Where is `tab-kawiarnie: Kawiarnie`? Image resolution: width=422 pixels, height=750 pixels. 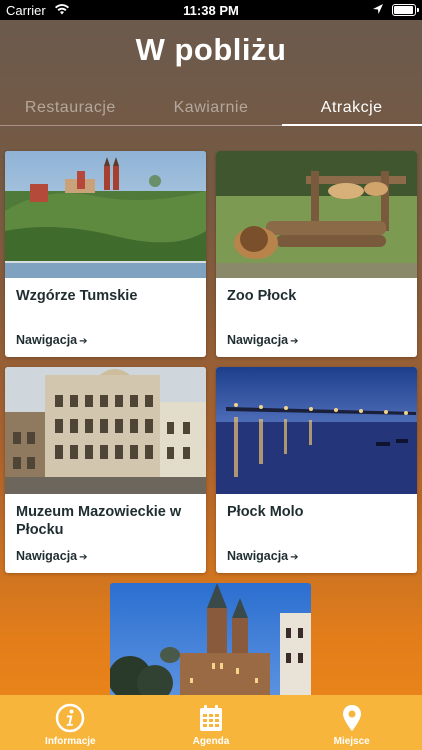
tab-kawiarnie: Kawiarnie is located at coordinates (211, 108).